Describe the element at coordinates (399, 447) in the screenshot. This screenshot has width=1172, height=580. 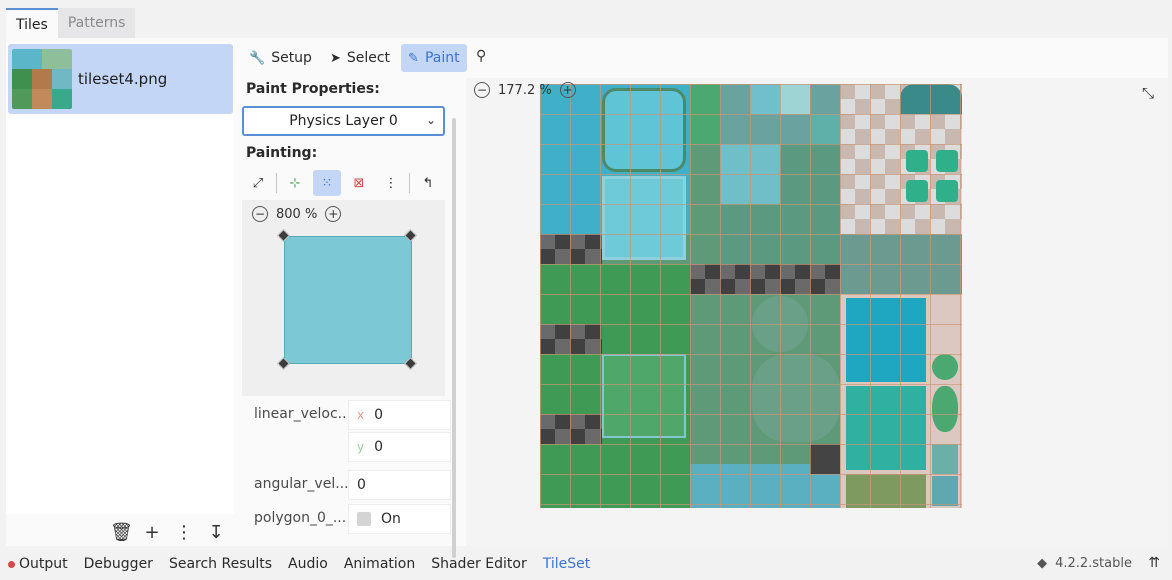
I see `linear-velocity-y-field: y 0` at that location.